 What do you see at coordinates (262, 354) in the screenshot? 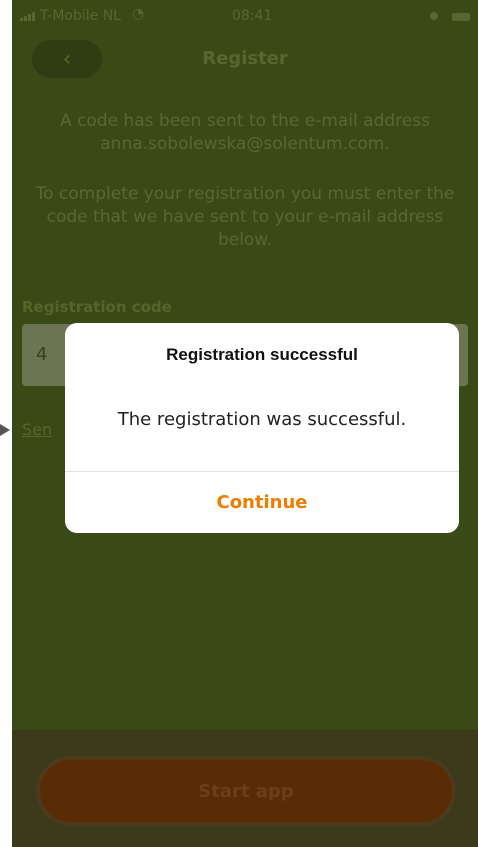
I see `dialog-title: Registration successful` at bounding box center [262, 354].